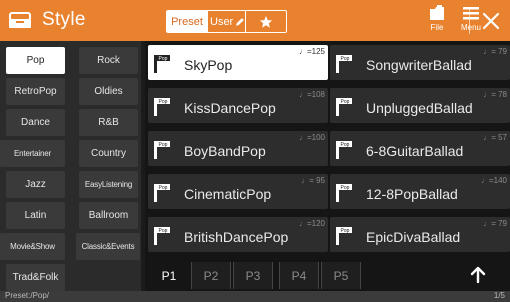 This screenshot has height=302, width=510. I want to click on style-name: SkyPop, so click(208, 65).